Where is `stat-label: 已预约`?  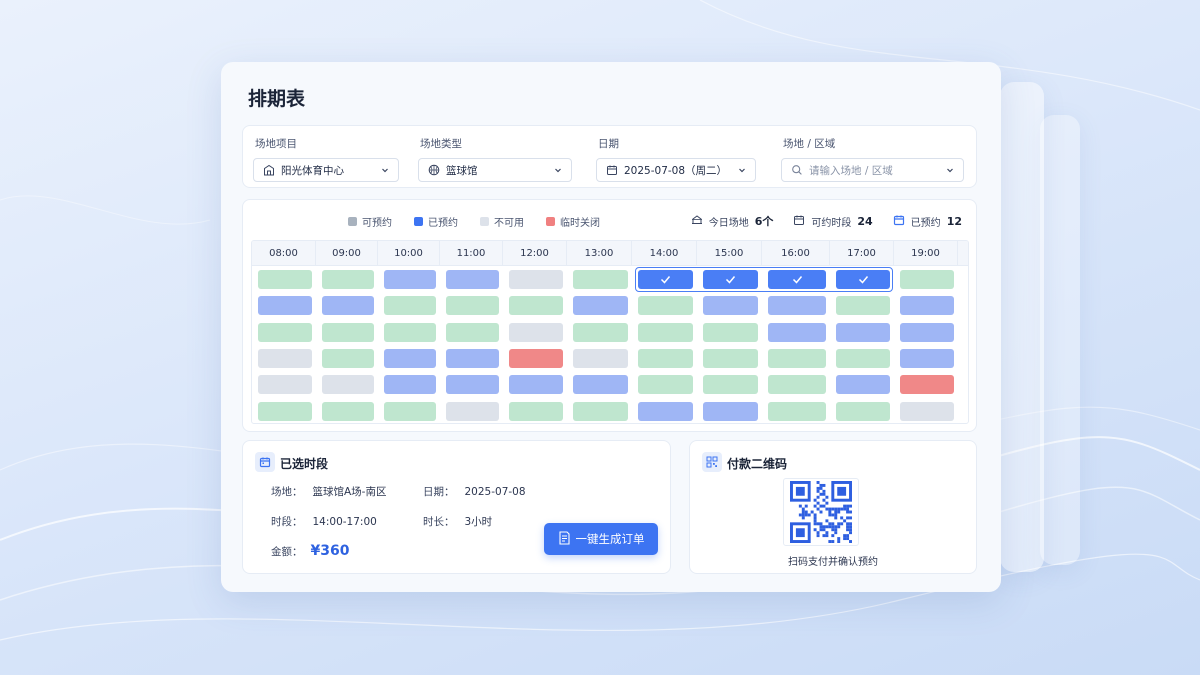
stat-label: 已预约 is located at coordinates (925, 223).